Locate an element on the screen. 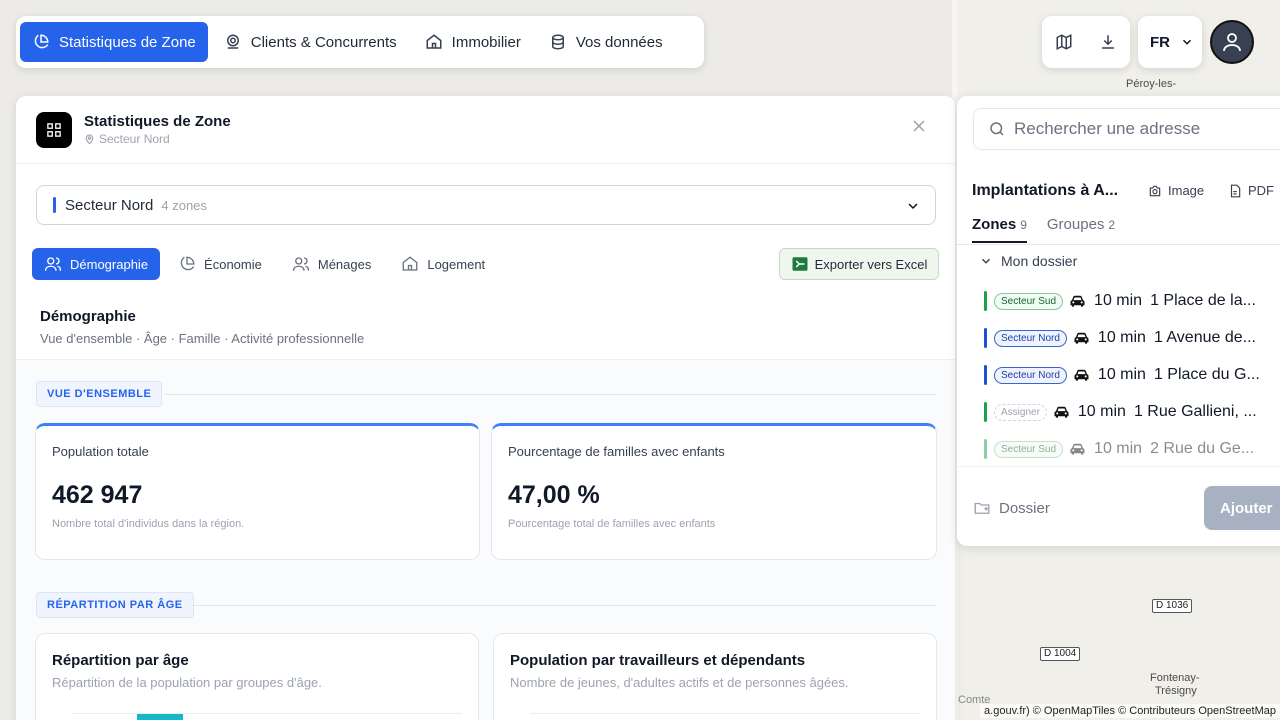 This screenshot has height=720, width=1280. tab-zones: Zones 9 is located at coordinates (999, 229).